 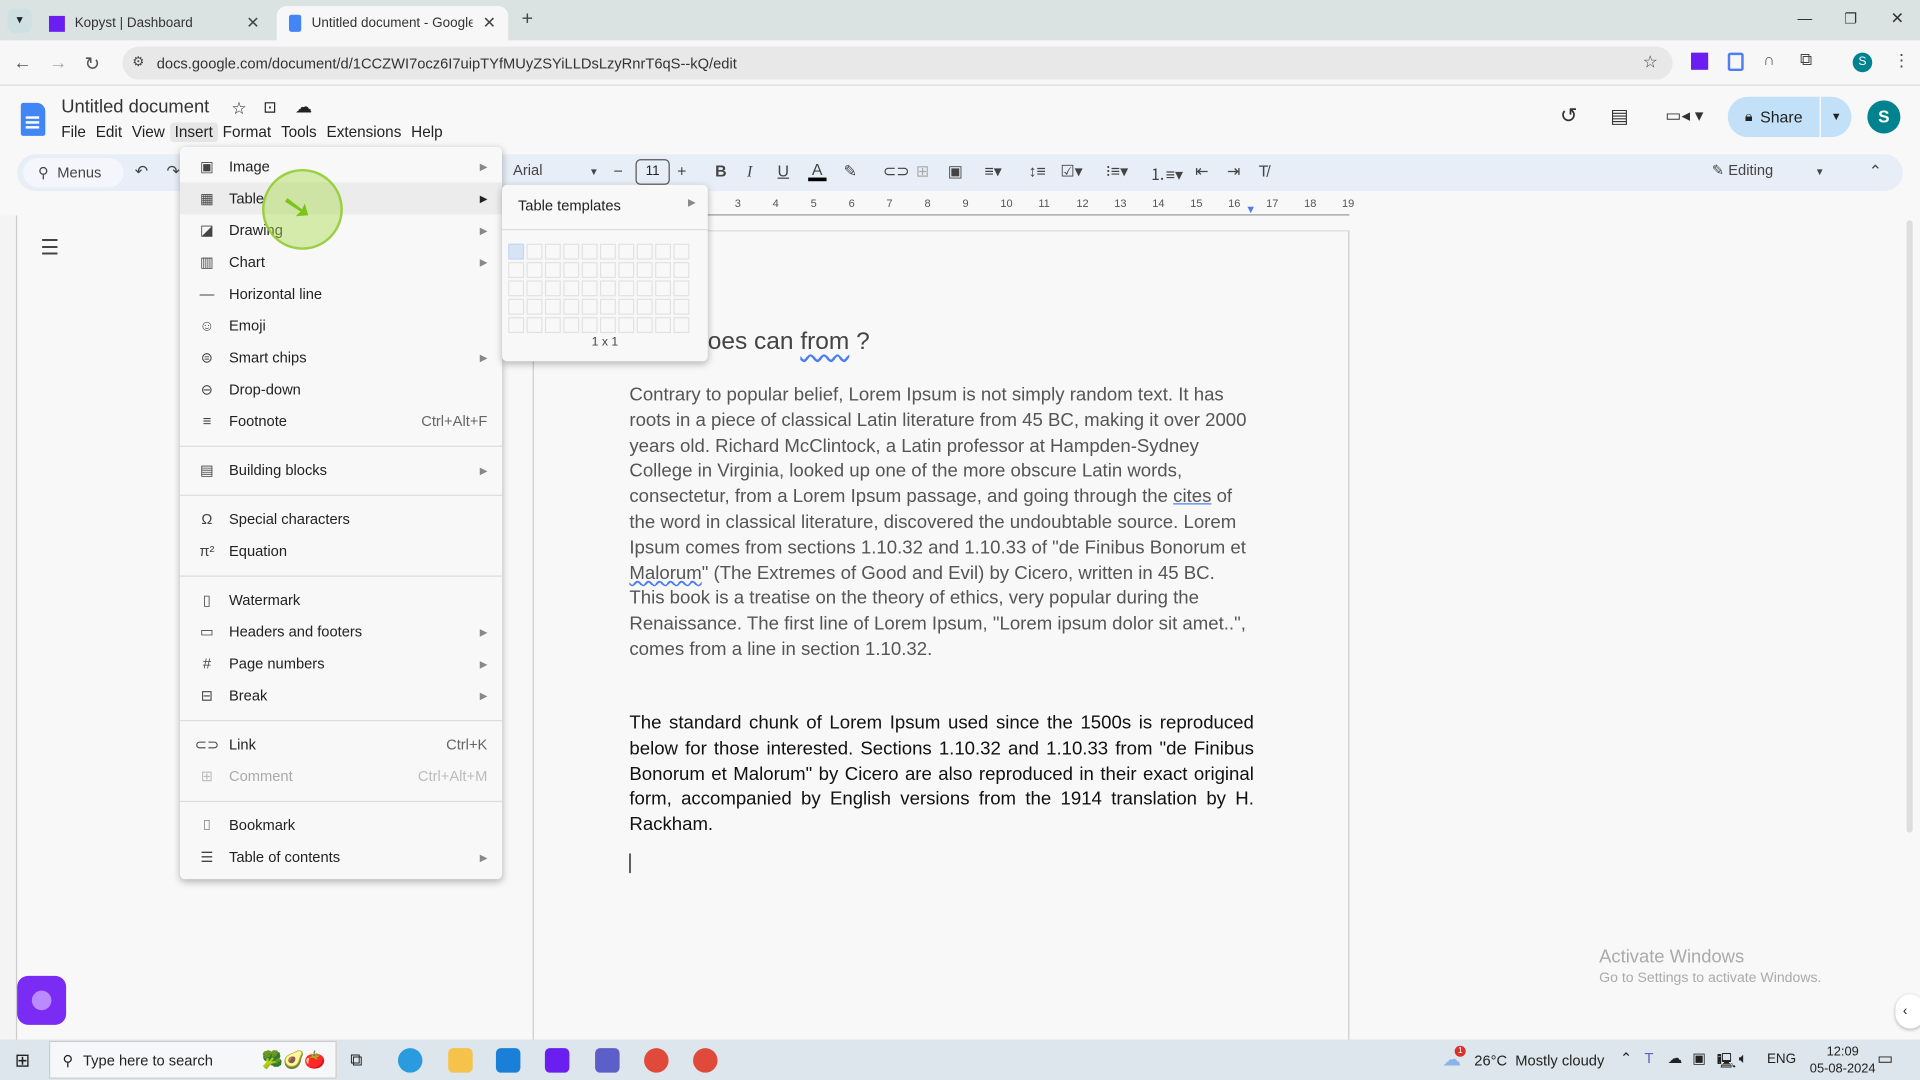 What do you see at coordinates (154, 23) in the screenshot?
I see `tab-kopyst: Kopyst | Dashboard ✕` at bounding box center [154, 23].